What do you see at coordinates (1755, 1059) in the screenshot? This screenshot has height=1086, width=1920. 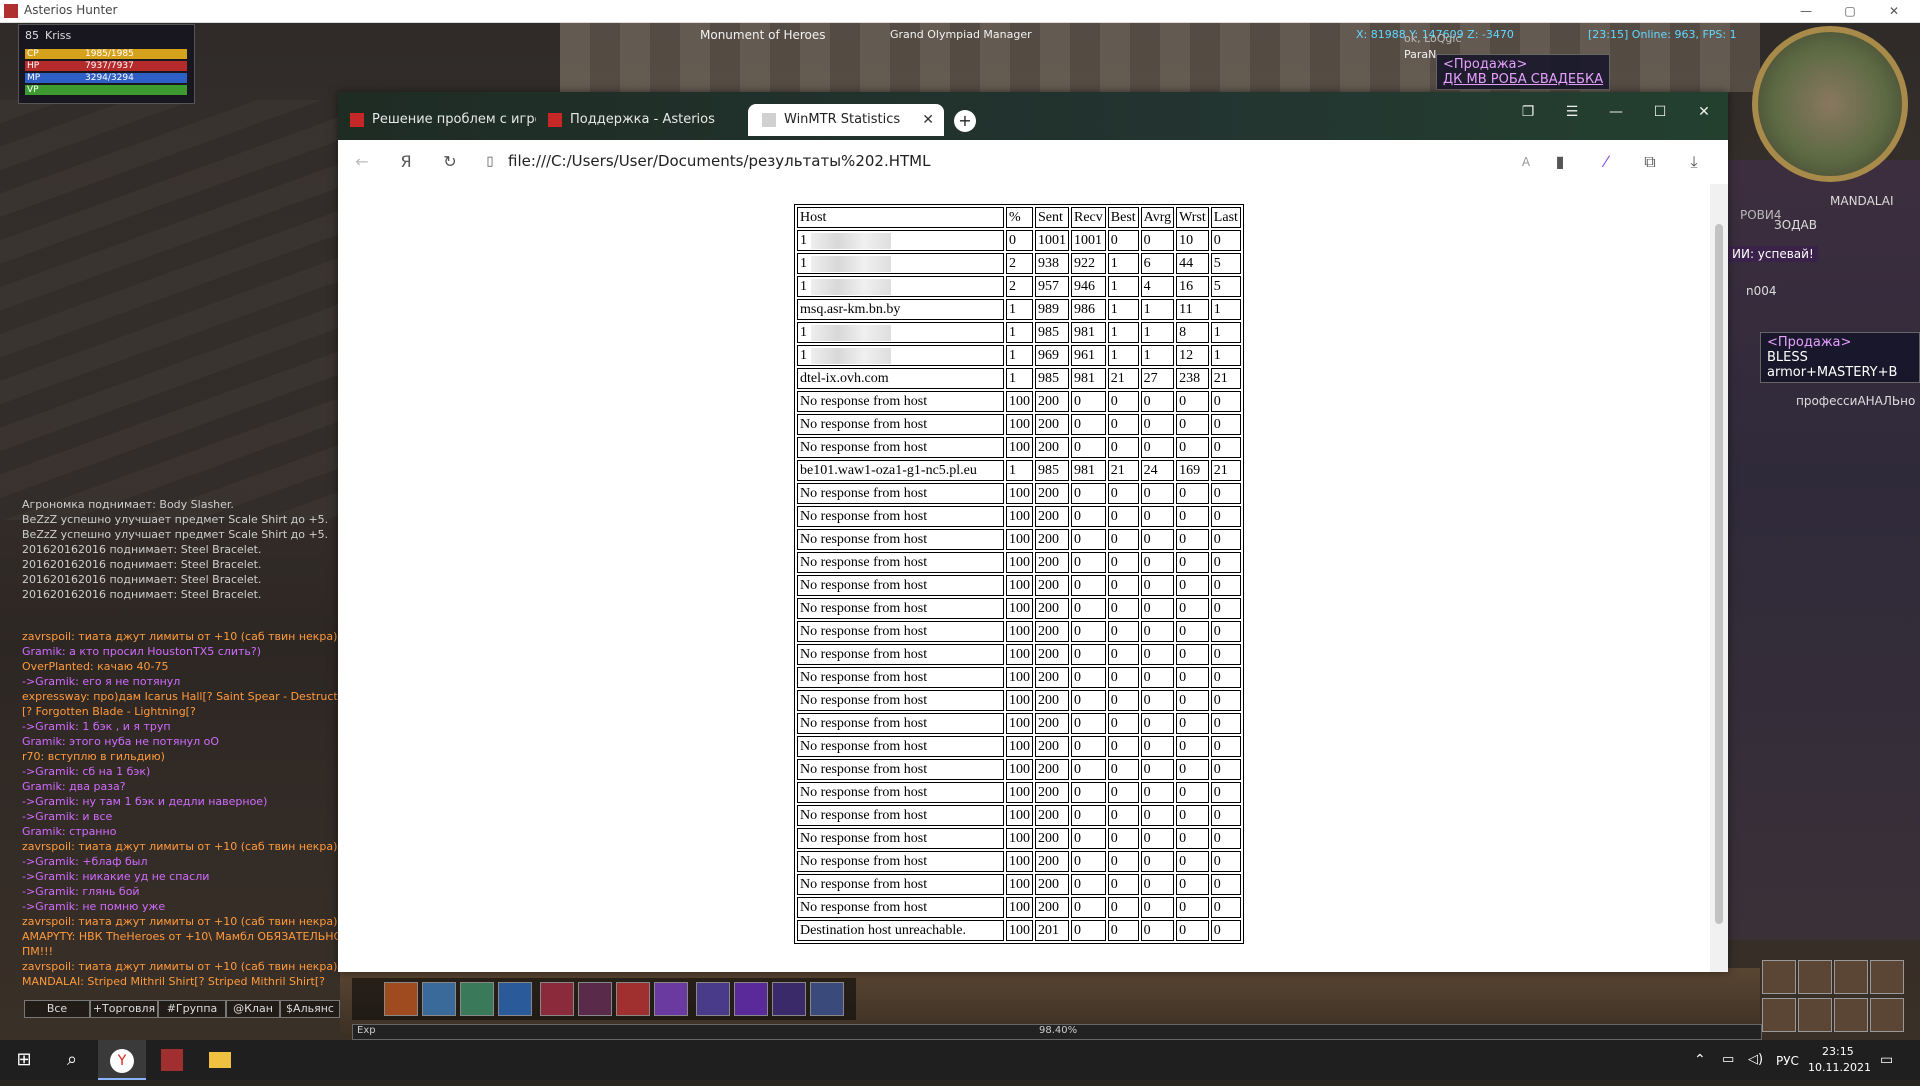 I see `volume-icon: ◁)` at bounding box center [1755, 1059].